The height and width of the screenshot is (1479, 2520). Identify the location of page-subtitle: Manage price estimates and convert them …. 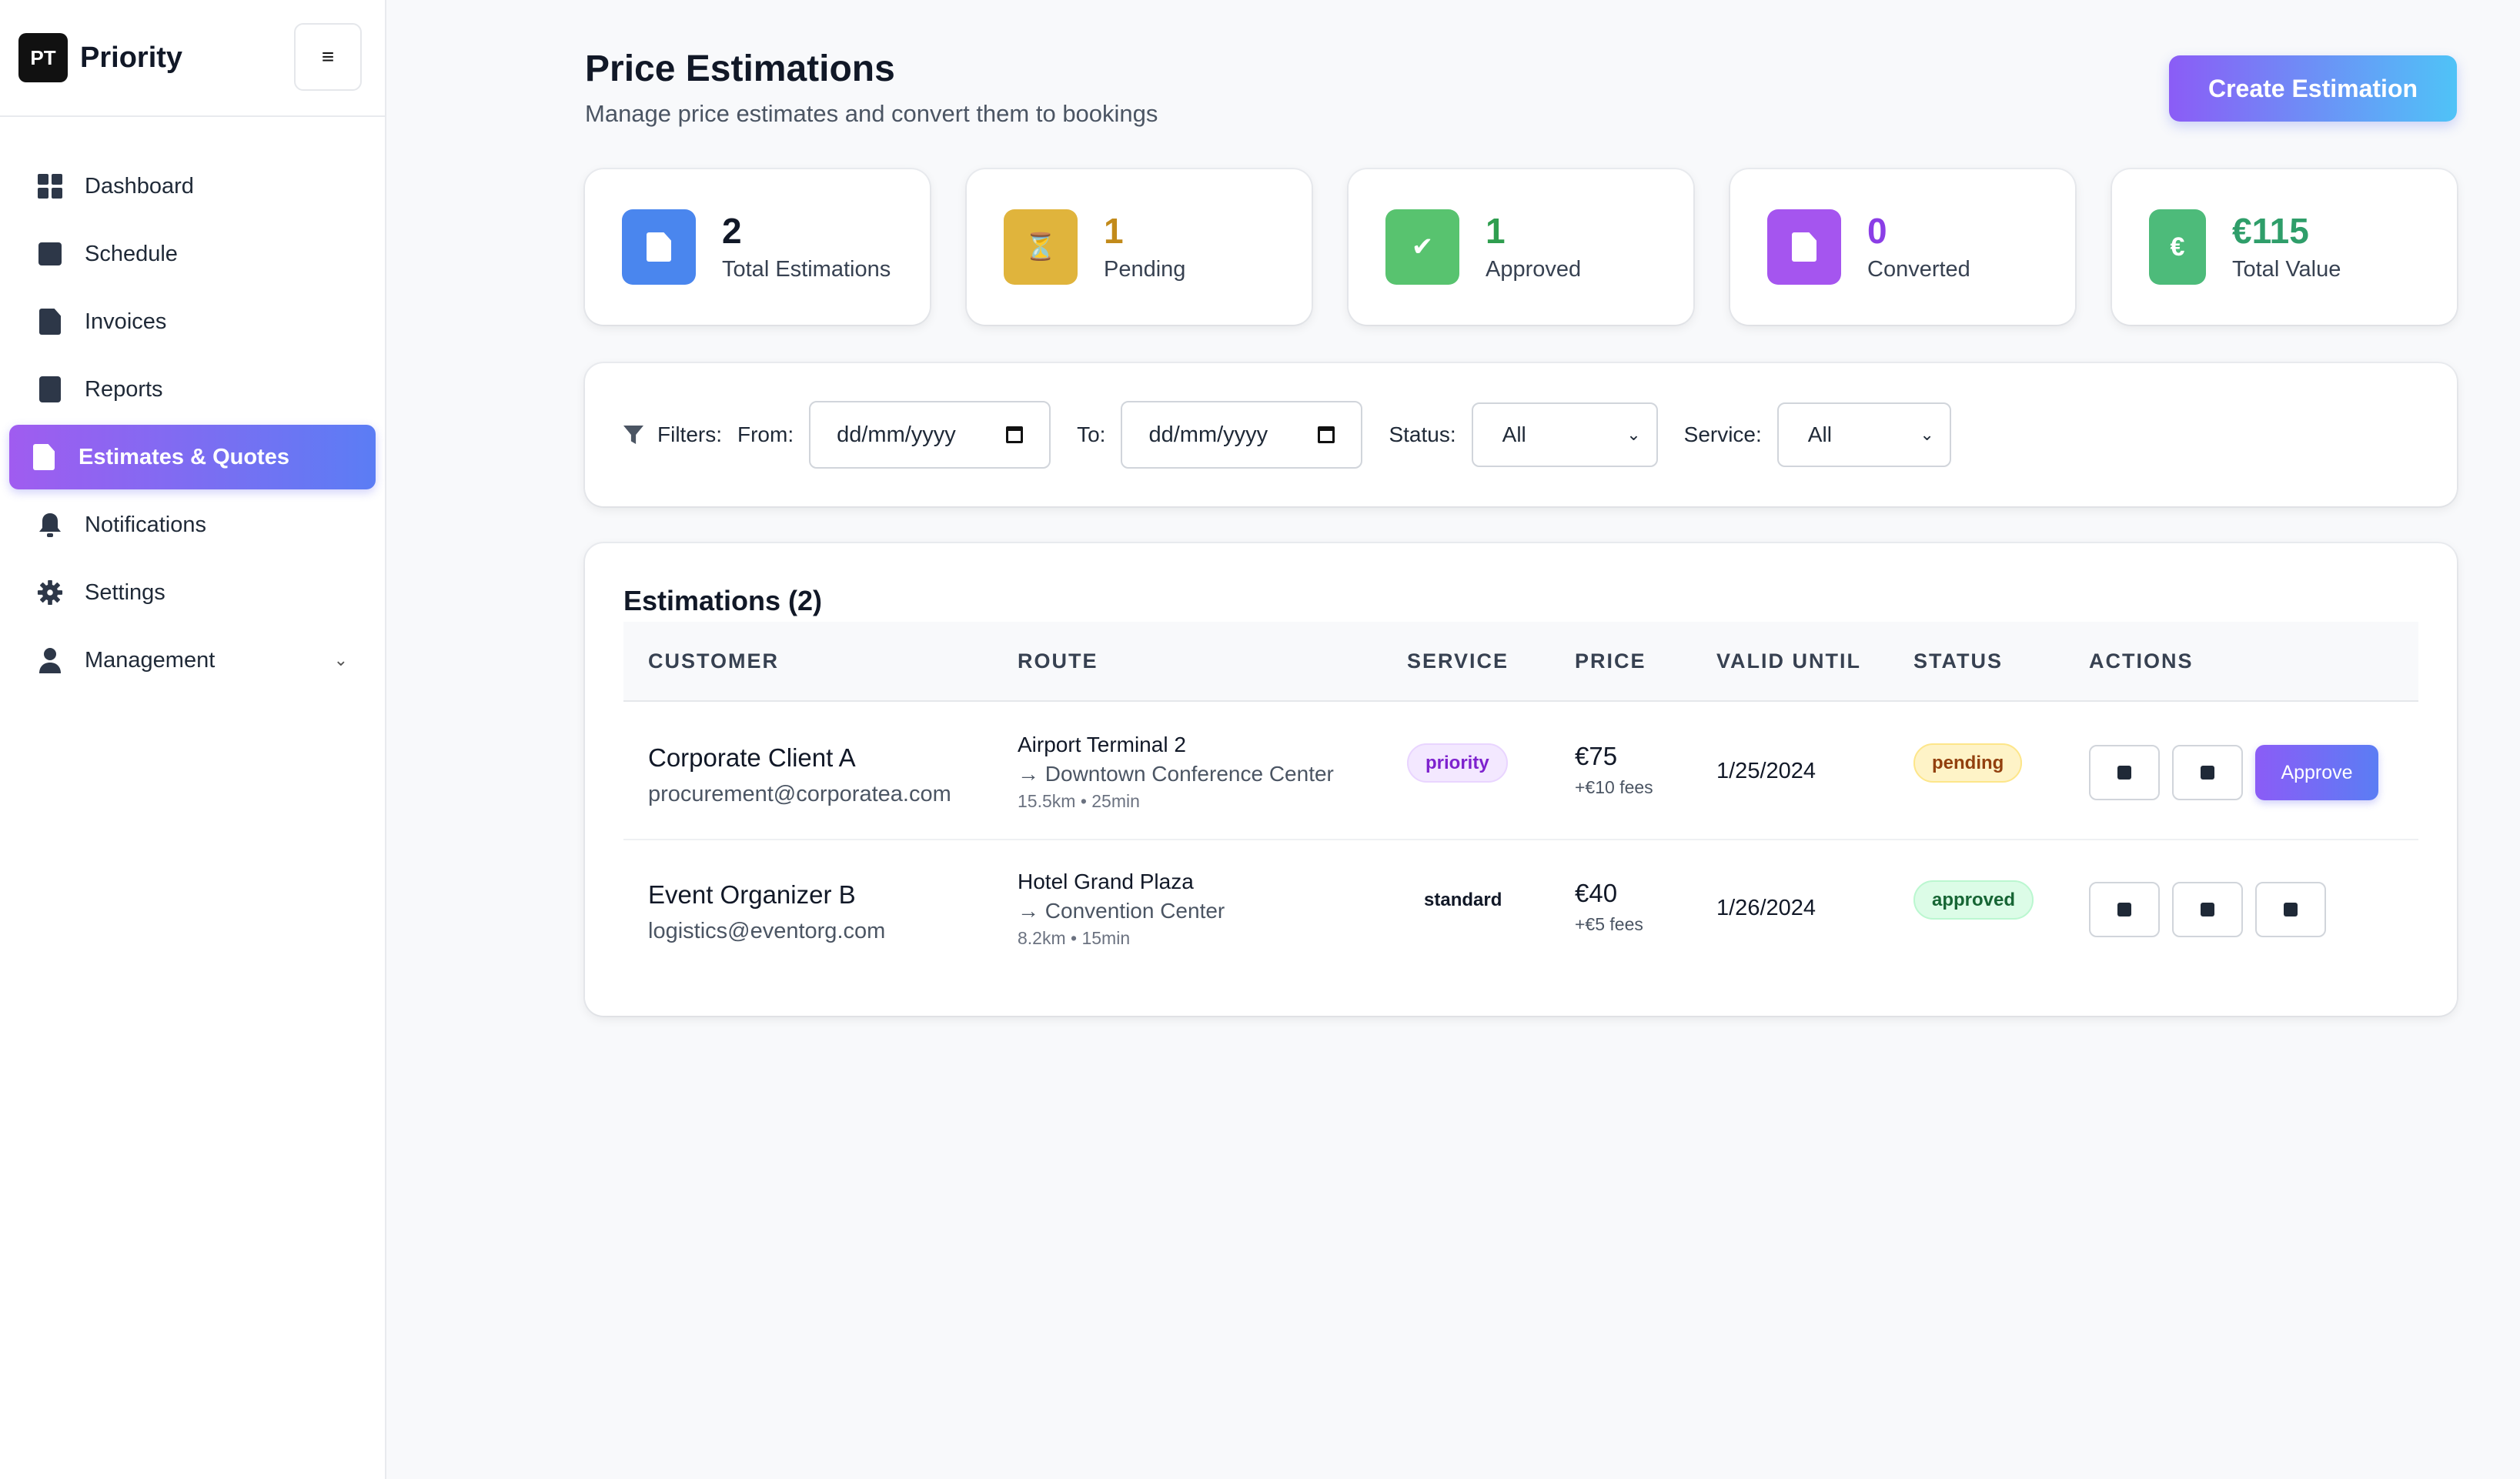
(872, 113).